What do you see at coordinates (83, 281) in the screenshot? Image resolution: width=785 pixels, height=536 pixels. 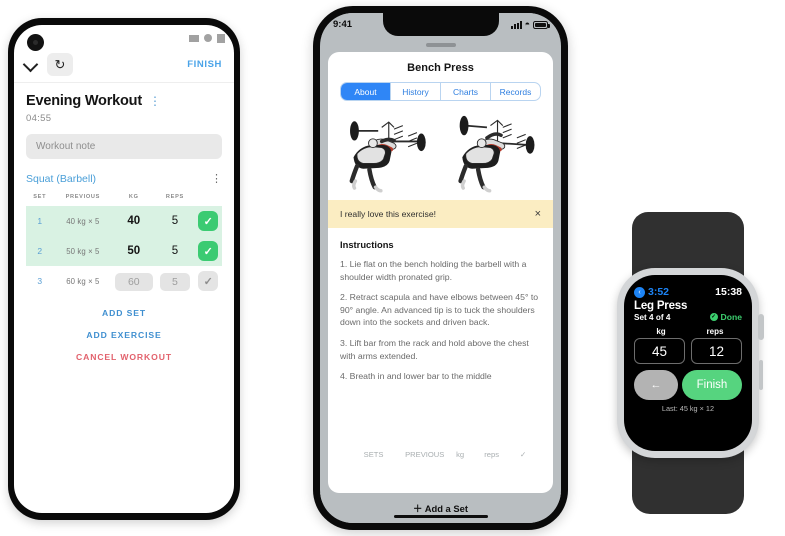 I see `set-previous: 60 kg × 5` at bounding box center [83, 281].